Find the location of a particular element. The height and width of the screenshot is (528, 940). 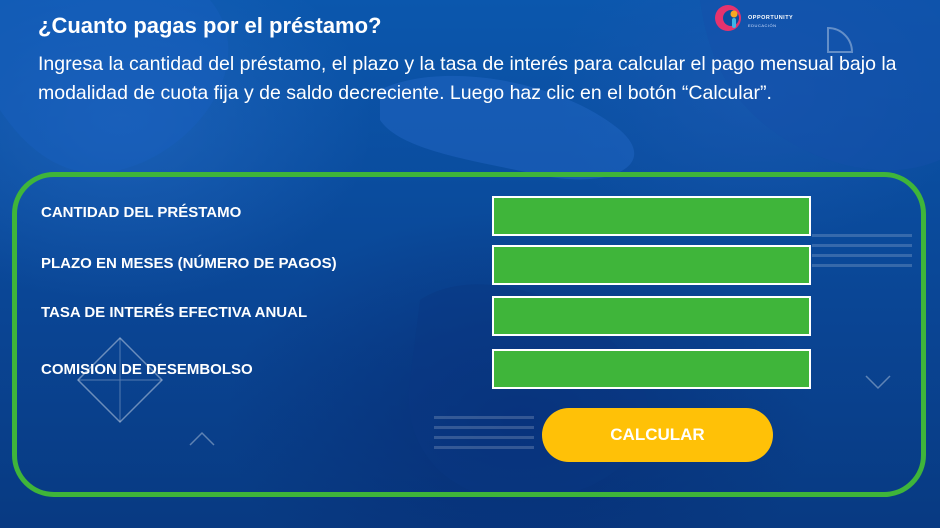

disbursement-fee-input is located at coordinates (651, 369).